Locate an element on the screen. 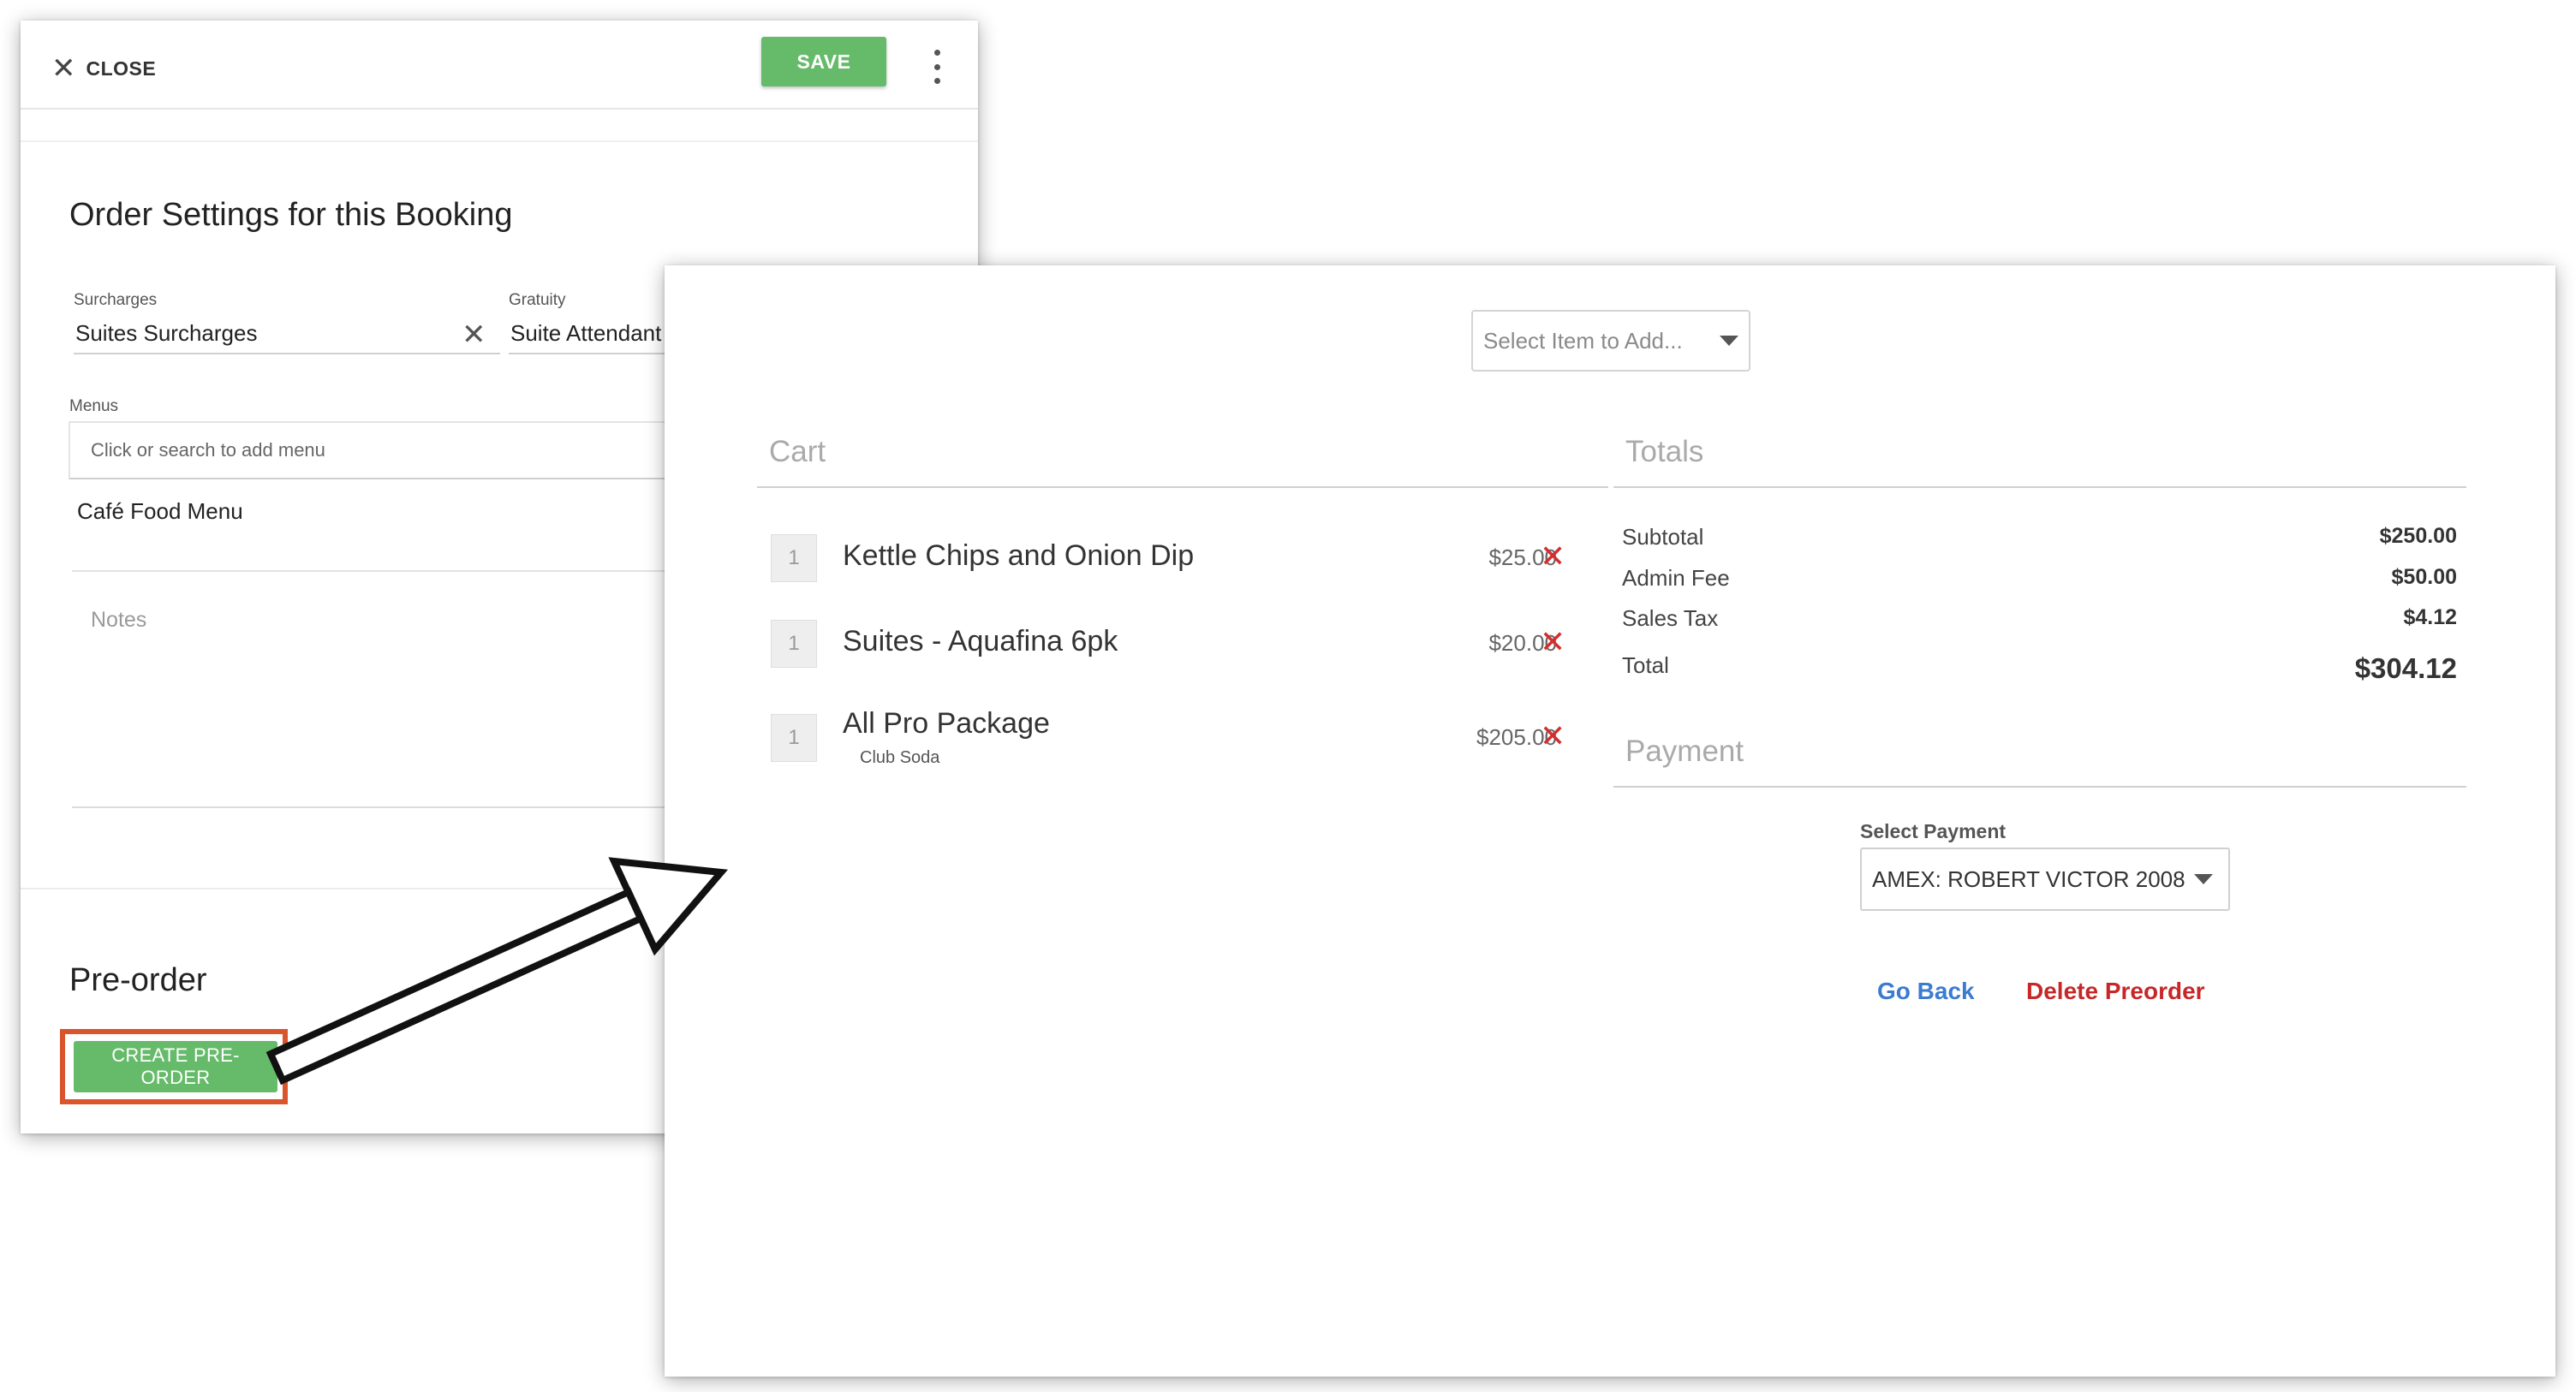 The height and width of the screenshot is (1392, 2576). total-value: $304.12 is located at coordinates (2405, 668).